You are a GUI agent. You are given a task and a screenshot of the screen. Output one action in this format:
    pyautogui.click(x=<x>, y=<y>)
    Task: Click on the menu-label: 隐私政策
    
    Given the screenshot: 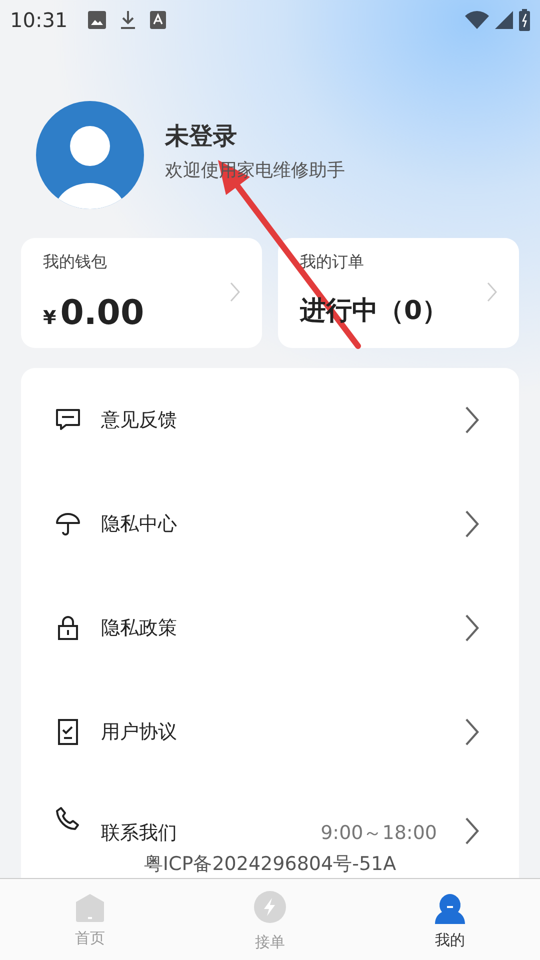 What is the action you would take?
    pyautogui.click(x=139, y=628)
    